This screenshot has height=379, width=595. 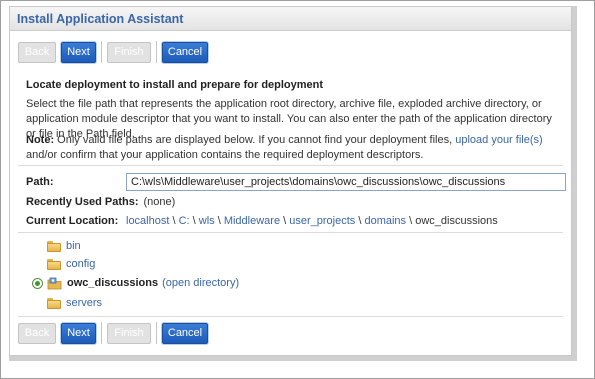 I want to click on breadcrumb-link: C:, so click(x=184, y=221).